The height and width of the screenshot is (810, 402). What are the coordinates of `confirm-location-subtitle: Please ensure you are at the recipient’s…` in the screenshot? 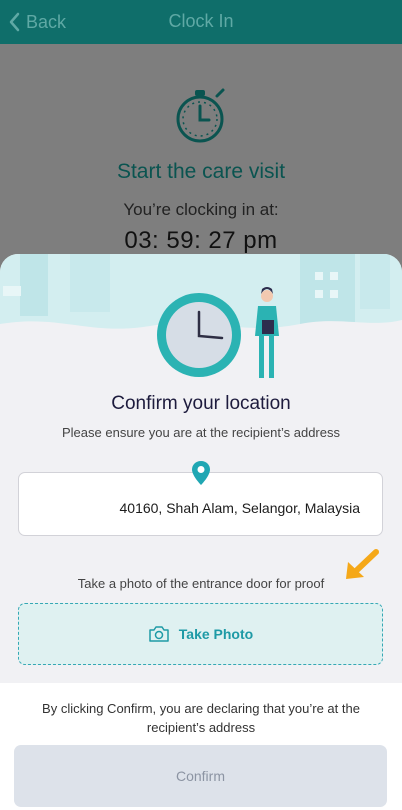 It's located at (201, 432).